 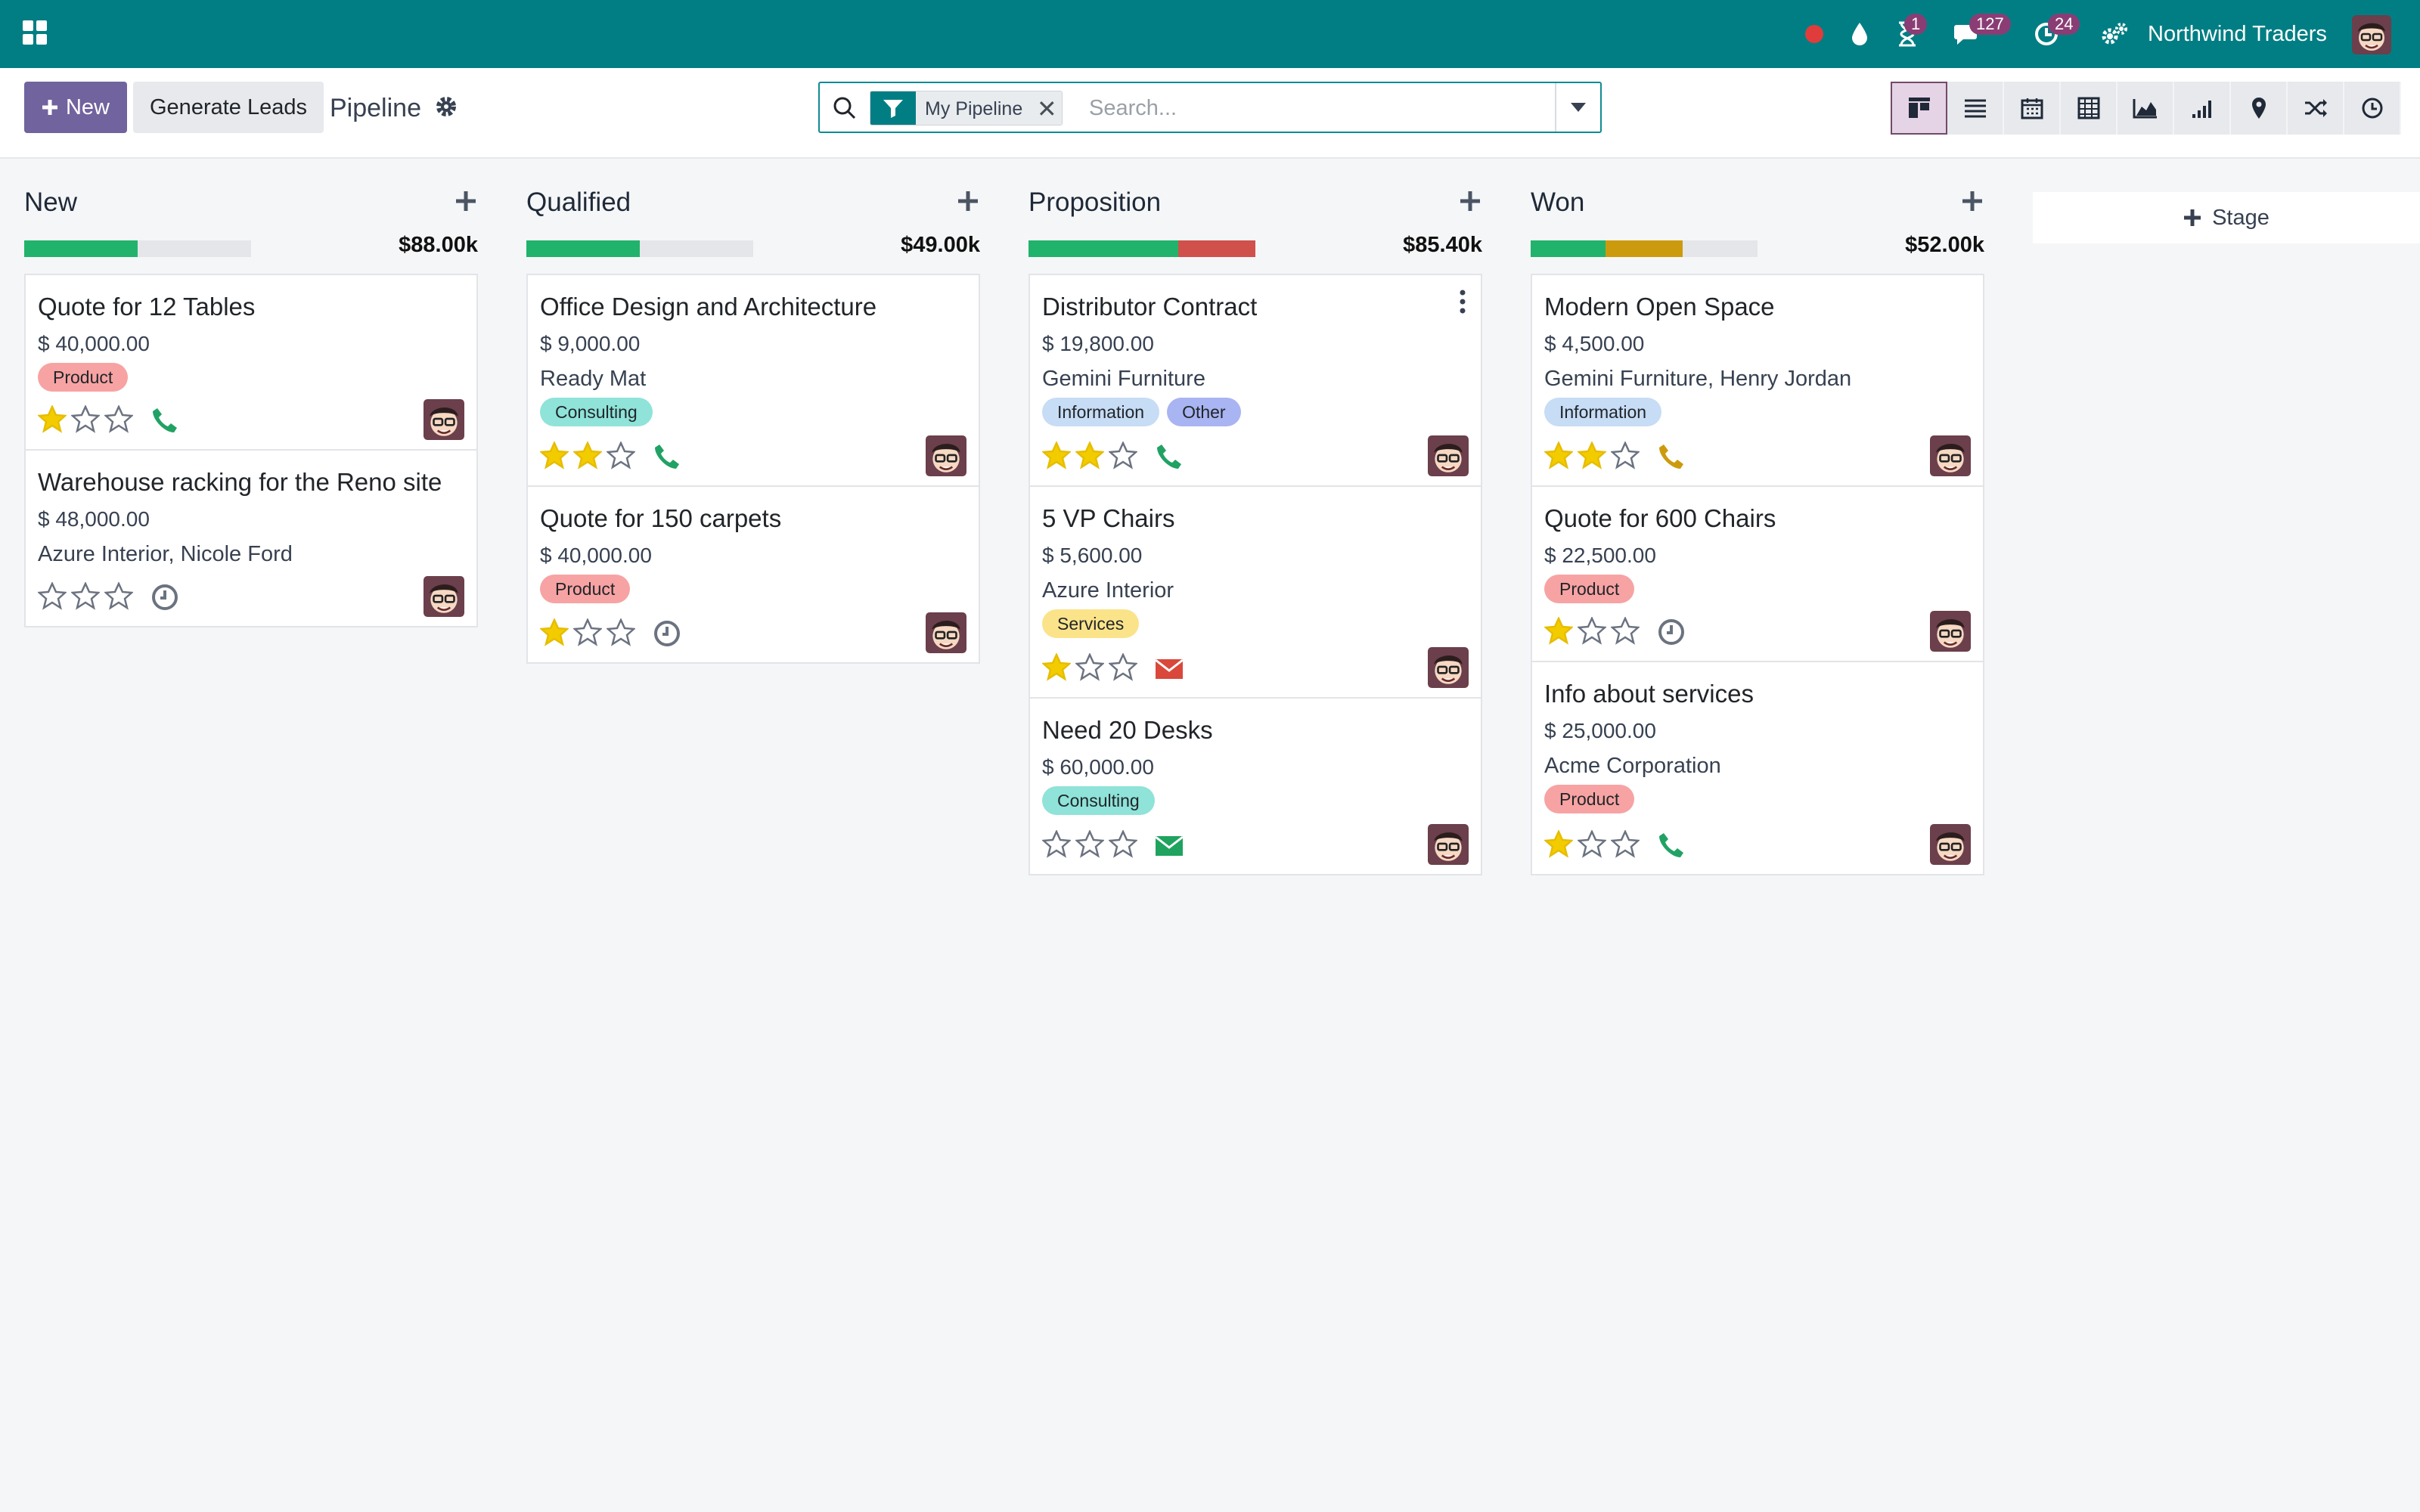 I want to click on opportunity-card: Quote for 12 Tables $ 40,000.00 Product, so click(x=251, y=363).